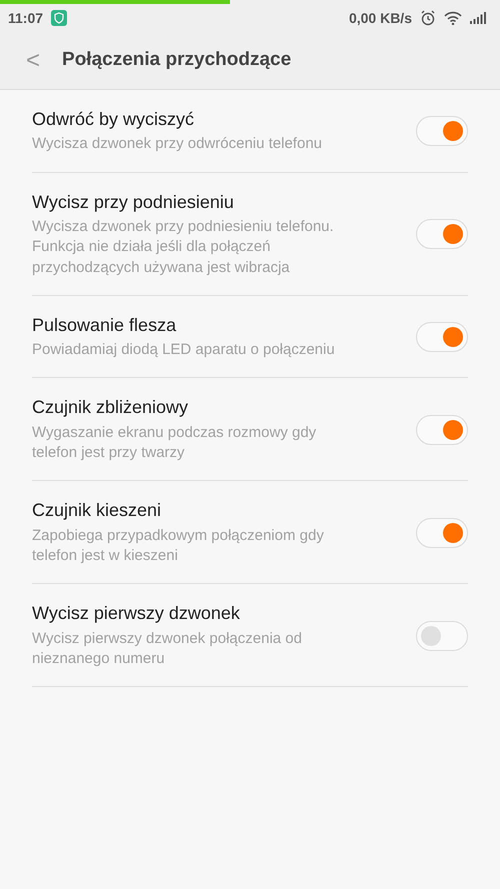 The width and height of the screenshot is (500, 889). What do you see at coordinates (97, 510) in the screenshot?
I see `setting-title: Czujnik kieszeni` at bounding box center [97, 510].